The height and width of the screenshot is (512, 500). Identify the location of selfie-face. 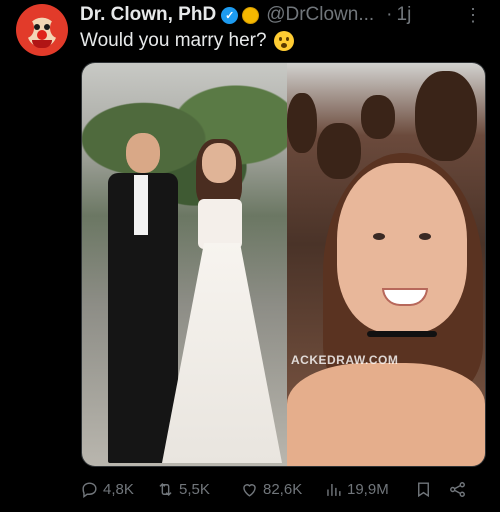
(402, 248).